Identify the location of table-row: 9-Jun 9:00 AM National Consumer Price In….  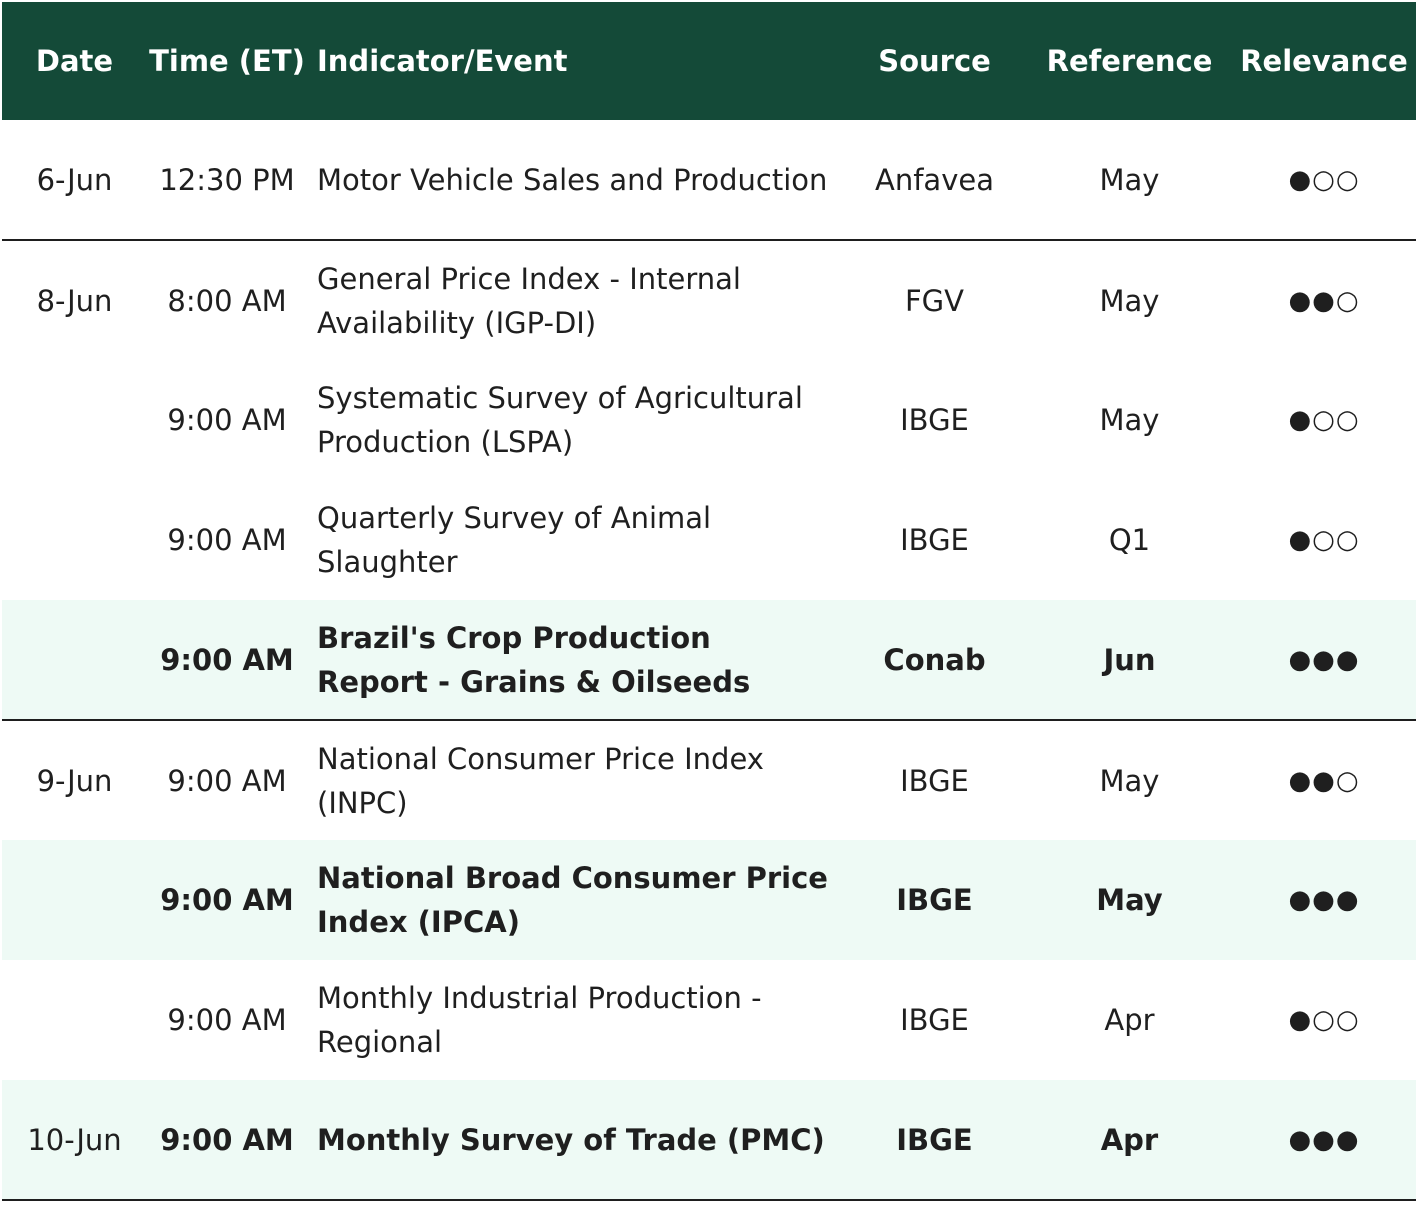
(709, 780).